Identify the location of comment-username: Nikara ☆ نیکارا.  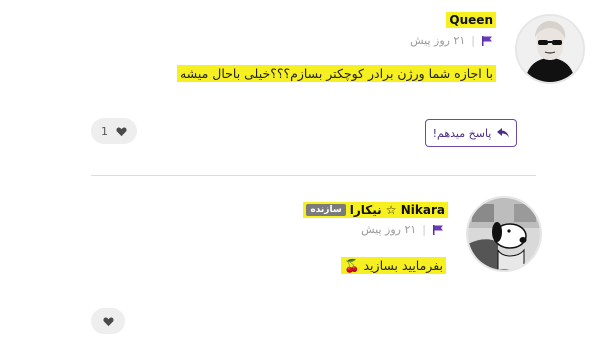
(397, 210).